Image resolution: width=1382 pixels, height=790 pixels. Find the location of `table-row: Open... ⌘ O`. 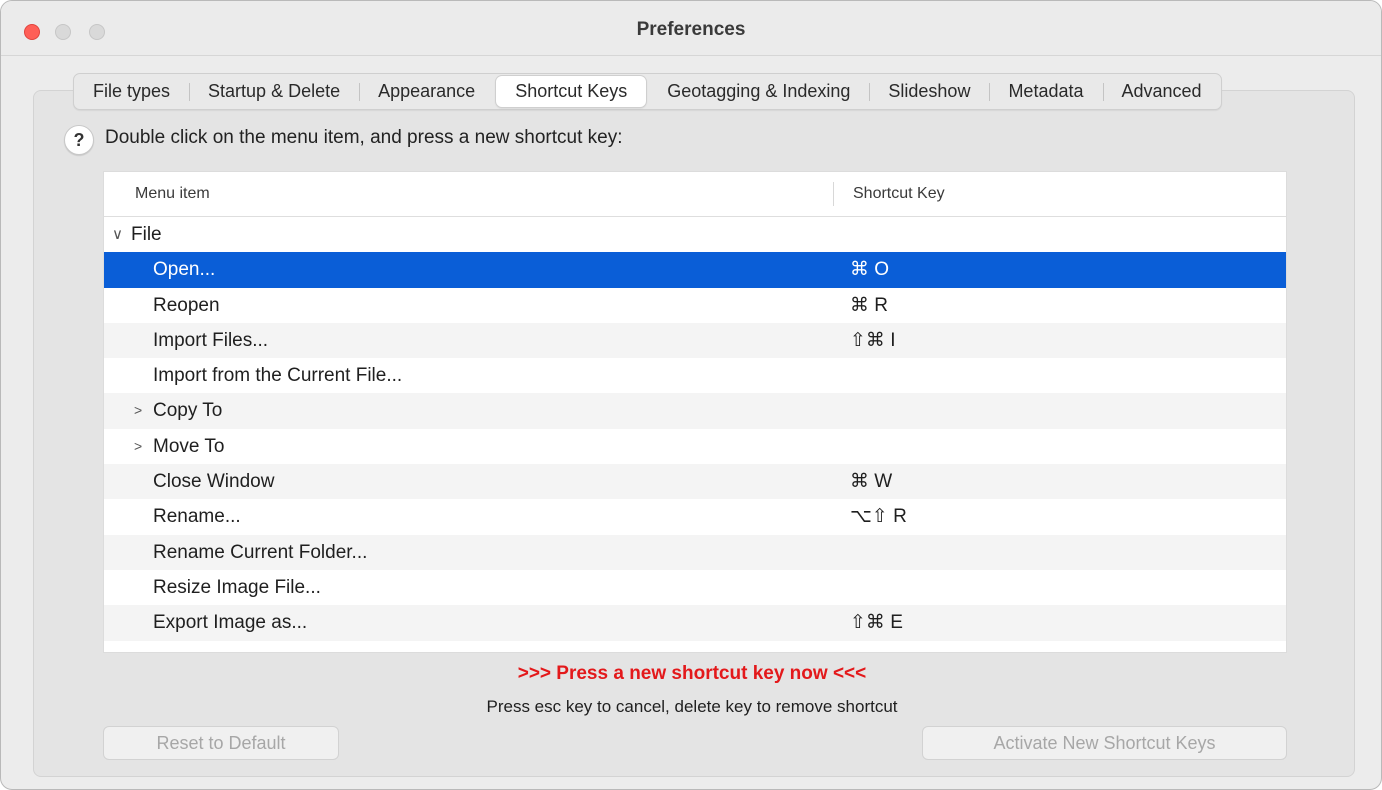

table-row: Open... ⌘ O is located at coordinates (695, 270).